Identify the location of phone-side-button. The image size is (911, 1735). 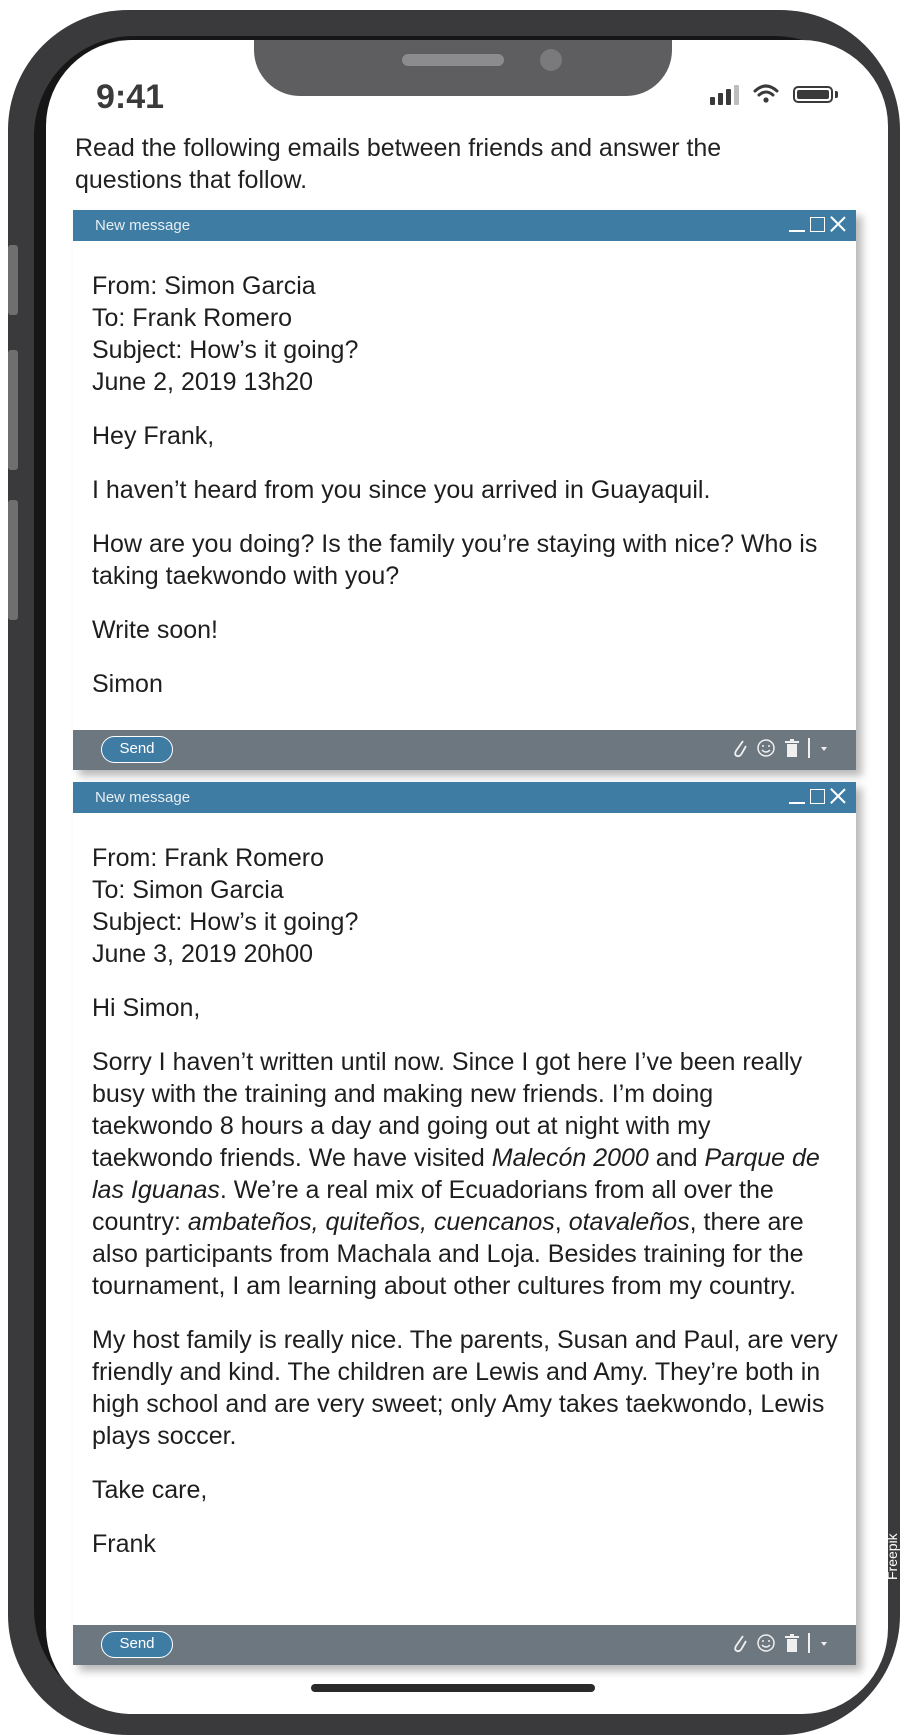
(13, 280).